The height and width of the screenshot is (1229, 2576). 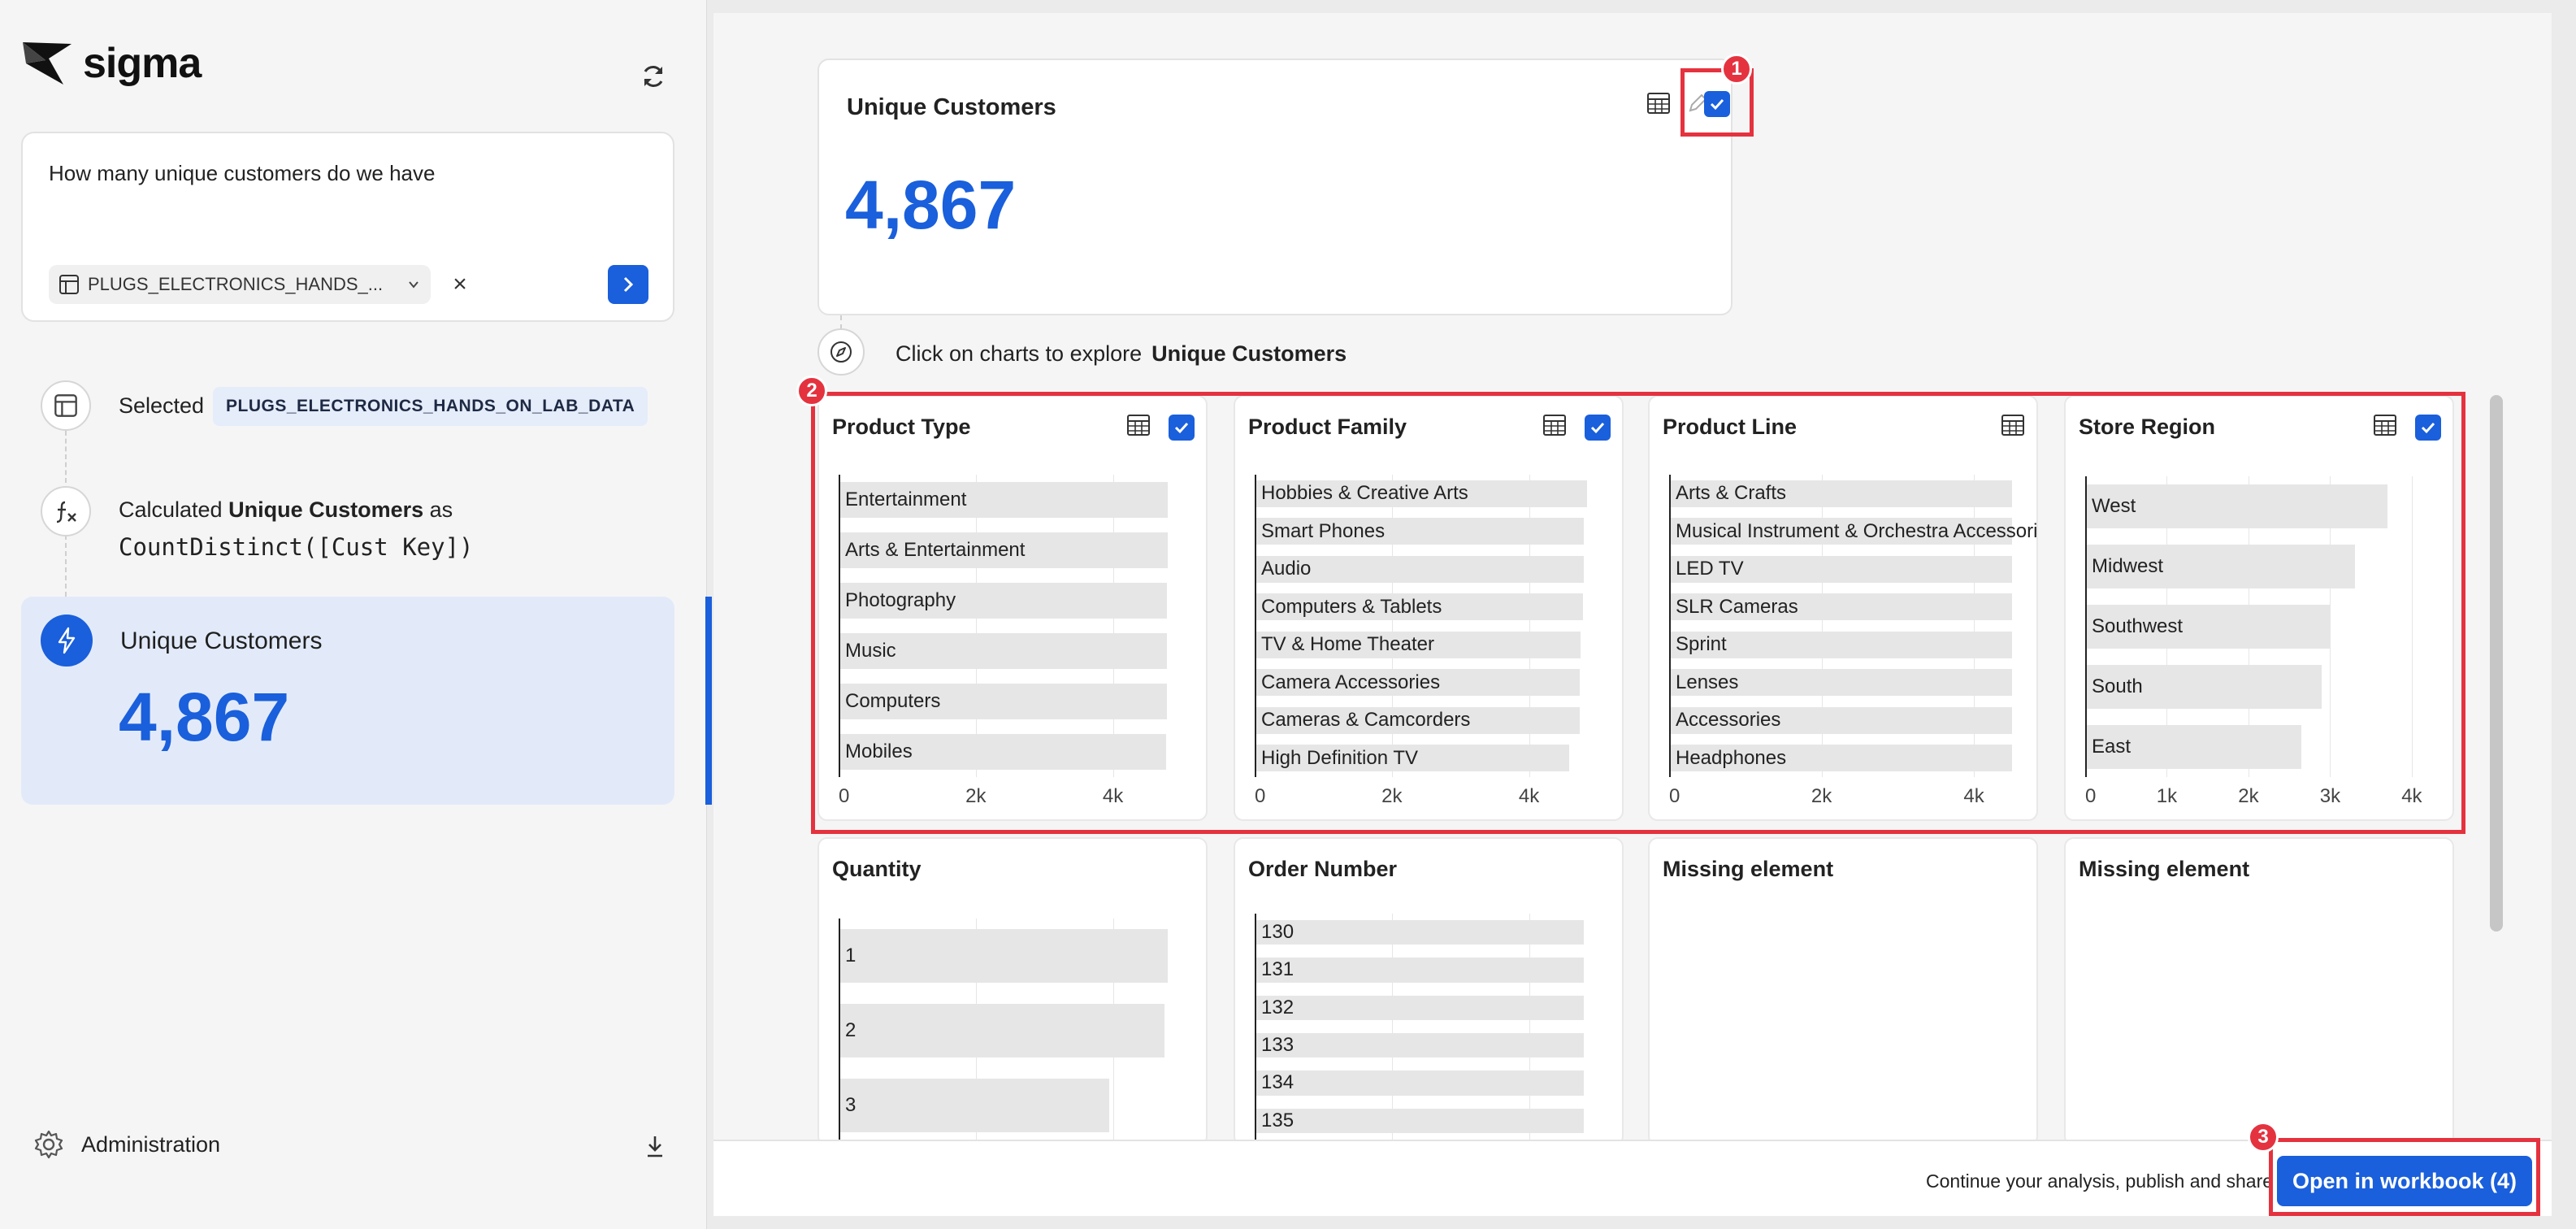 I want to click on bar: 132, so click(x=1420, y=1008).